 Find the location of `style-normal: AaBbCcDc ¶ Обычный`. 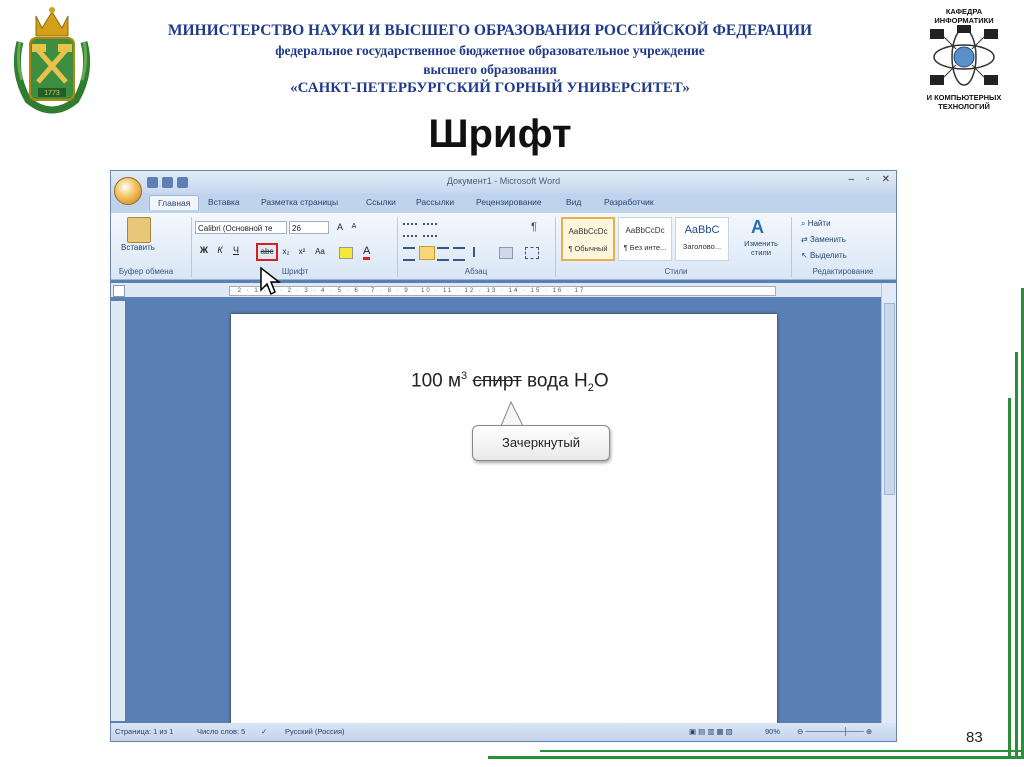

style-normal: AaBbCcDc ¶ Обычный is located at coordinates (588, 239).